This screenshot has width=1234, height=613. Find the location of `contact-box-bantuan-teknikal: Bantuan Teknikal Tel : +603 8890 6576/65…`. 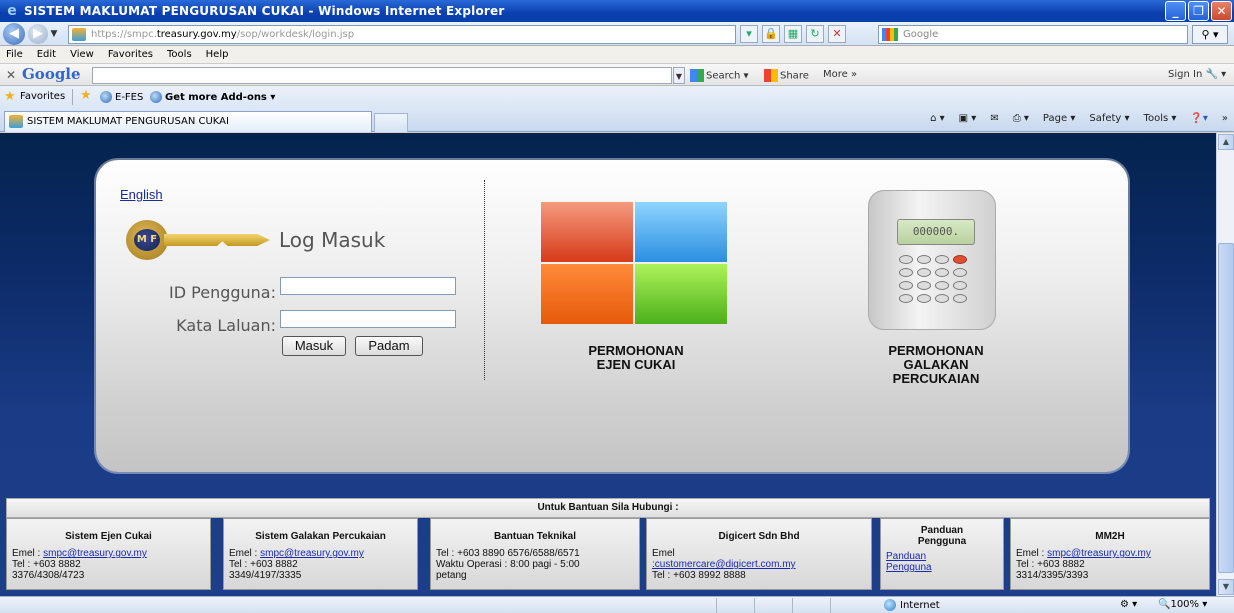

contact-box-bantuan-teknikal: Bantuan Teknikal Tel : +603 8890 6576/65… is located at coordinates (535, 554).